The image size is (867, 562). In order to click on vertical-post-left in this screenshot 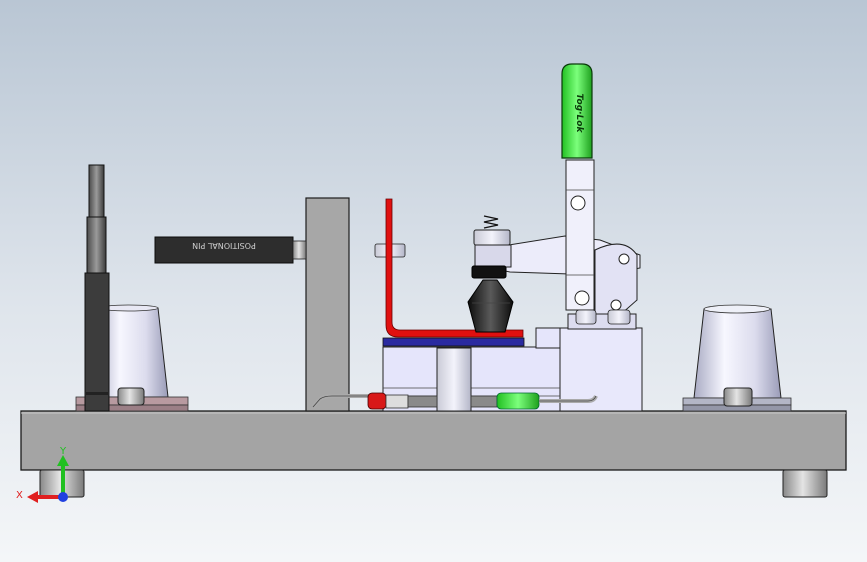, I will do `click(97, 288)`.